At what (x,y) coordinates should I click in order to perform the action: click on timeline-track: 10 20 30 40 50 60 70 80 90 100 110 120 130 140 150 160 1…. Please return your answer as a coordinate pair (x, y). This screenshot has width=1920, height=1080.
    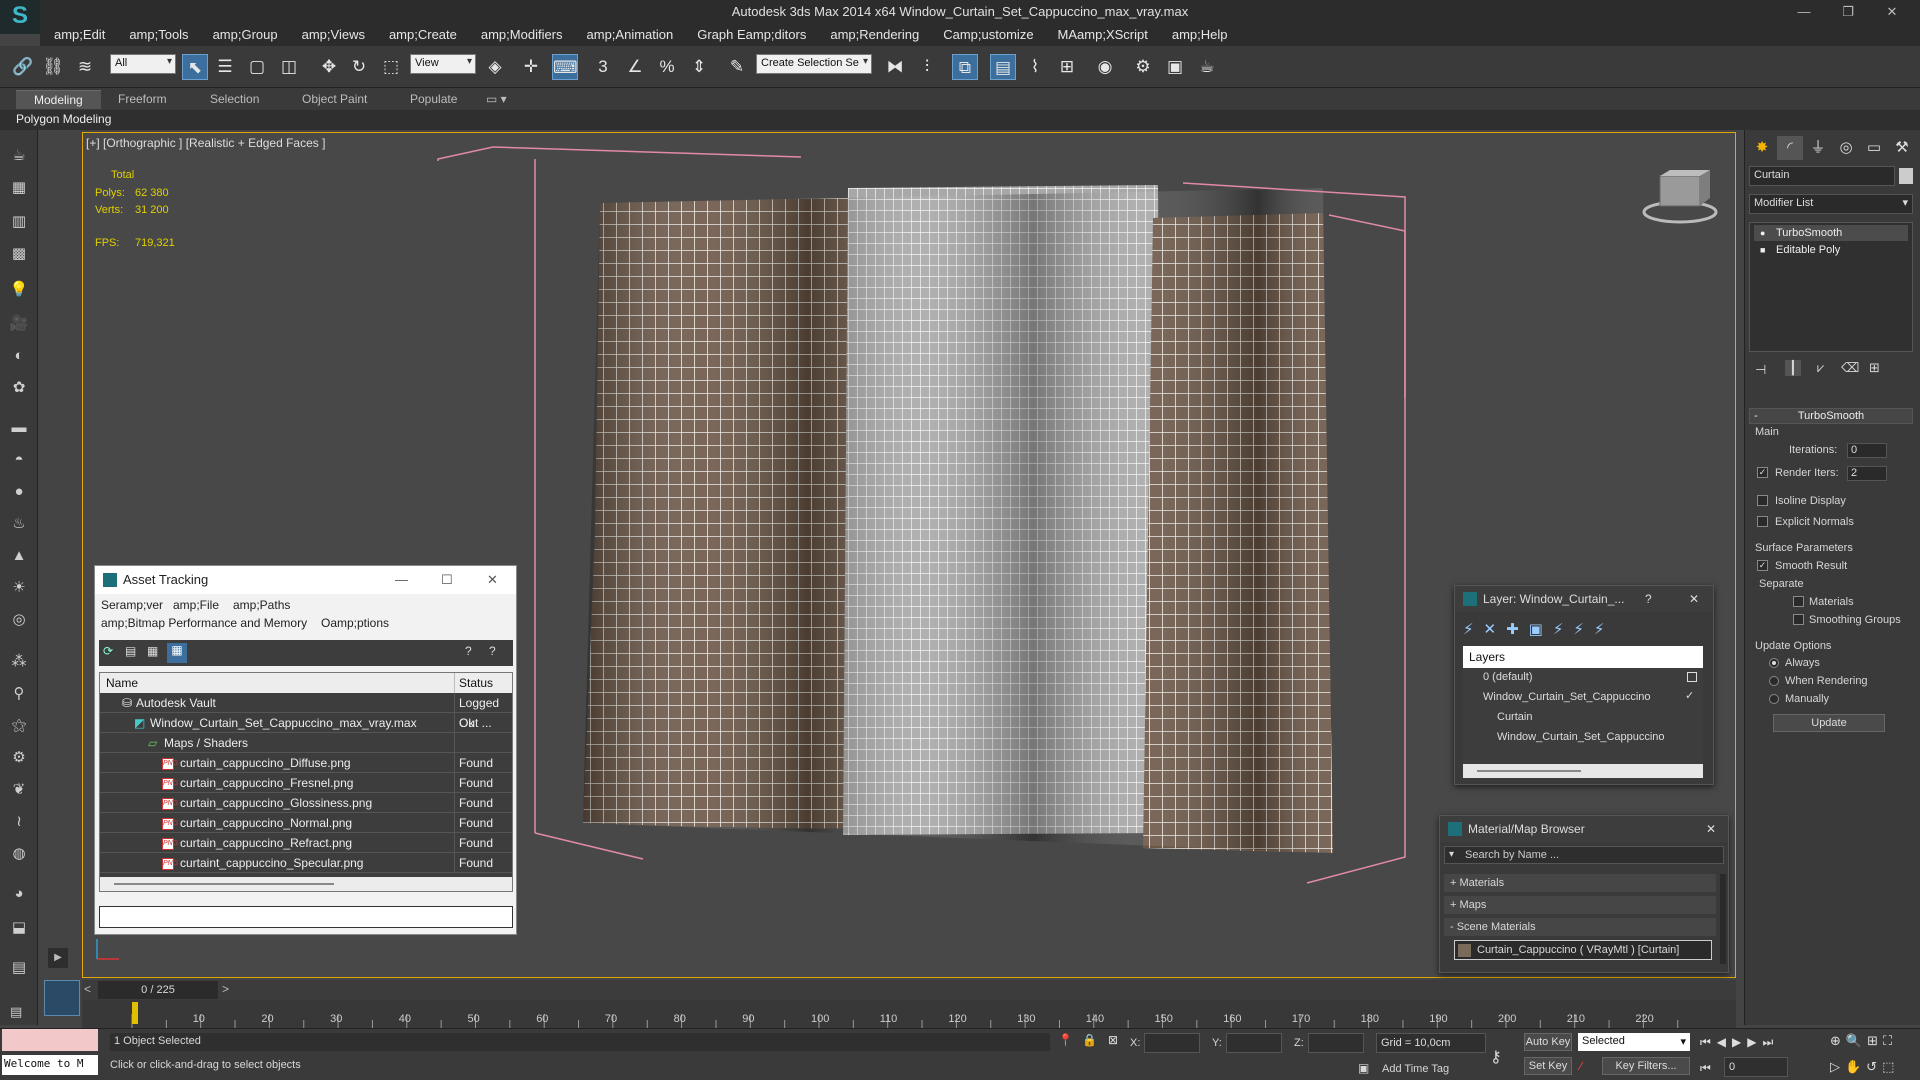
    Looking at the image, I should click on (873, 1014).